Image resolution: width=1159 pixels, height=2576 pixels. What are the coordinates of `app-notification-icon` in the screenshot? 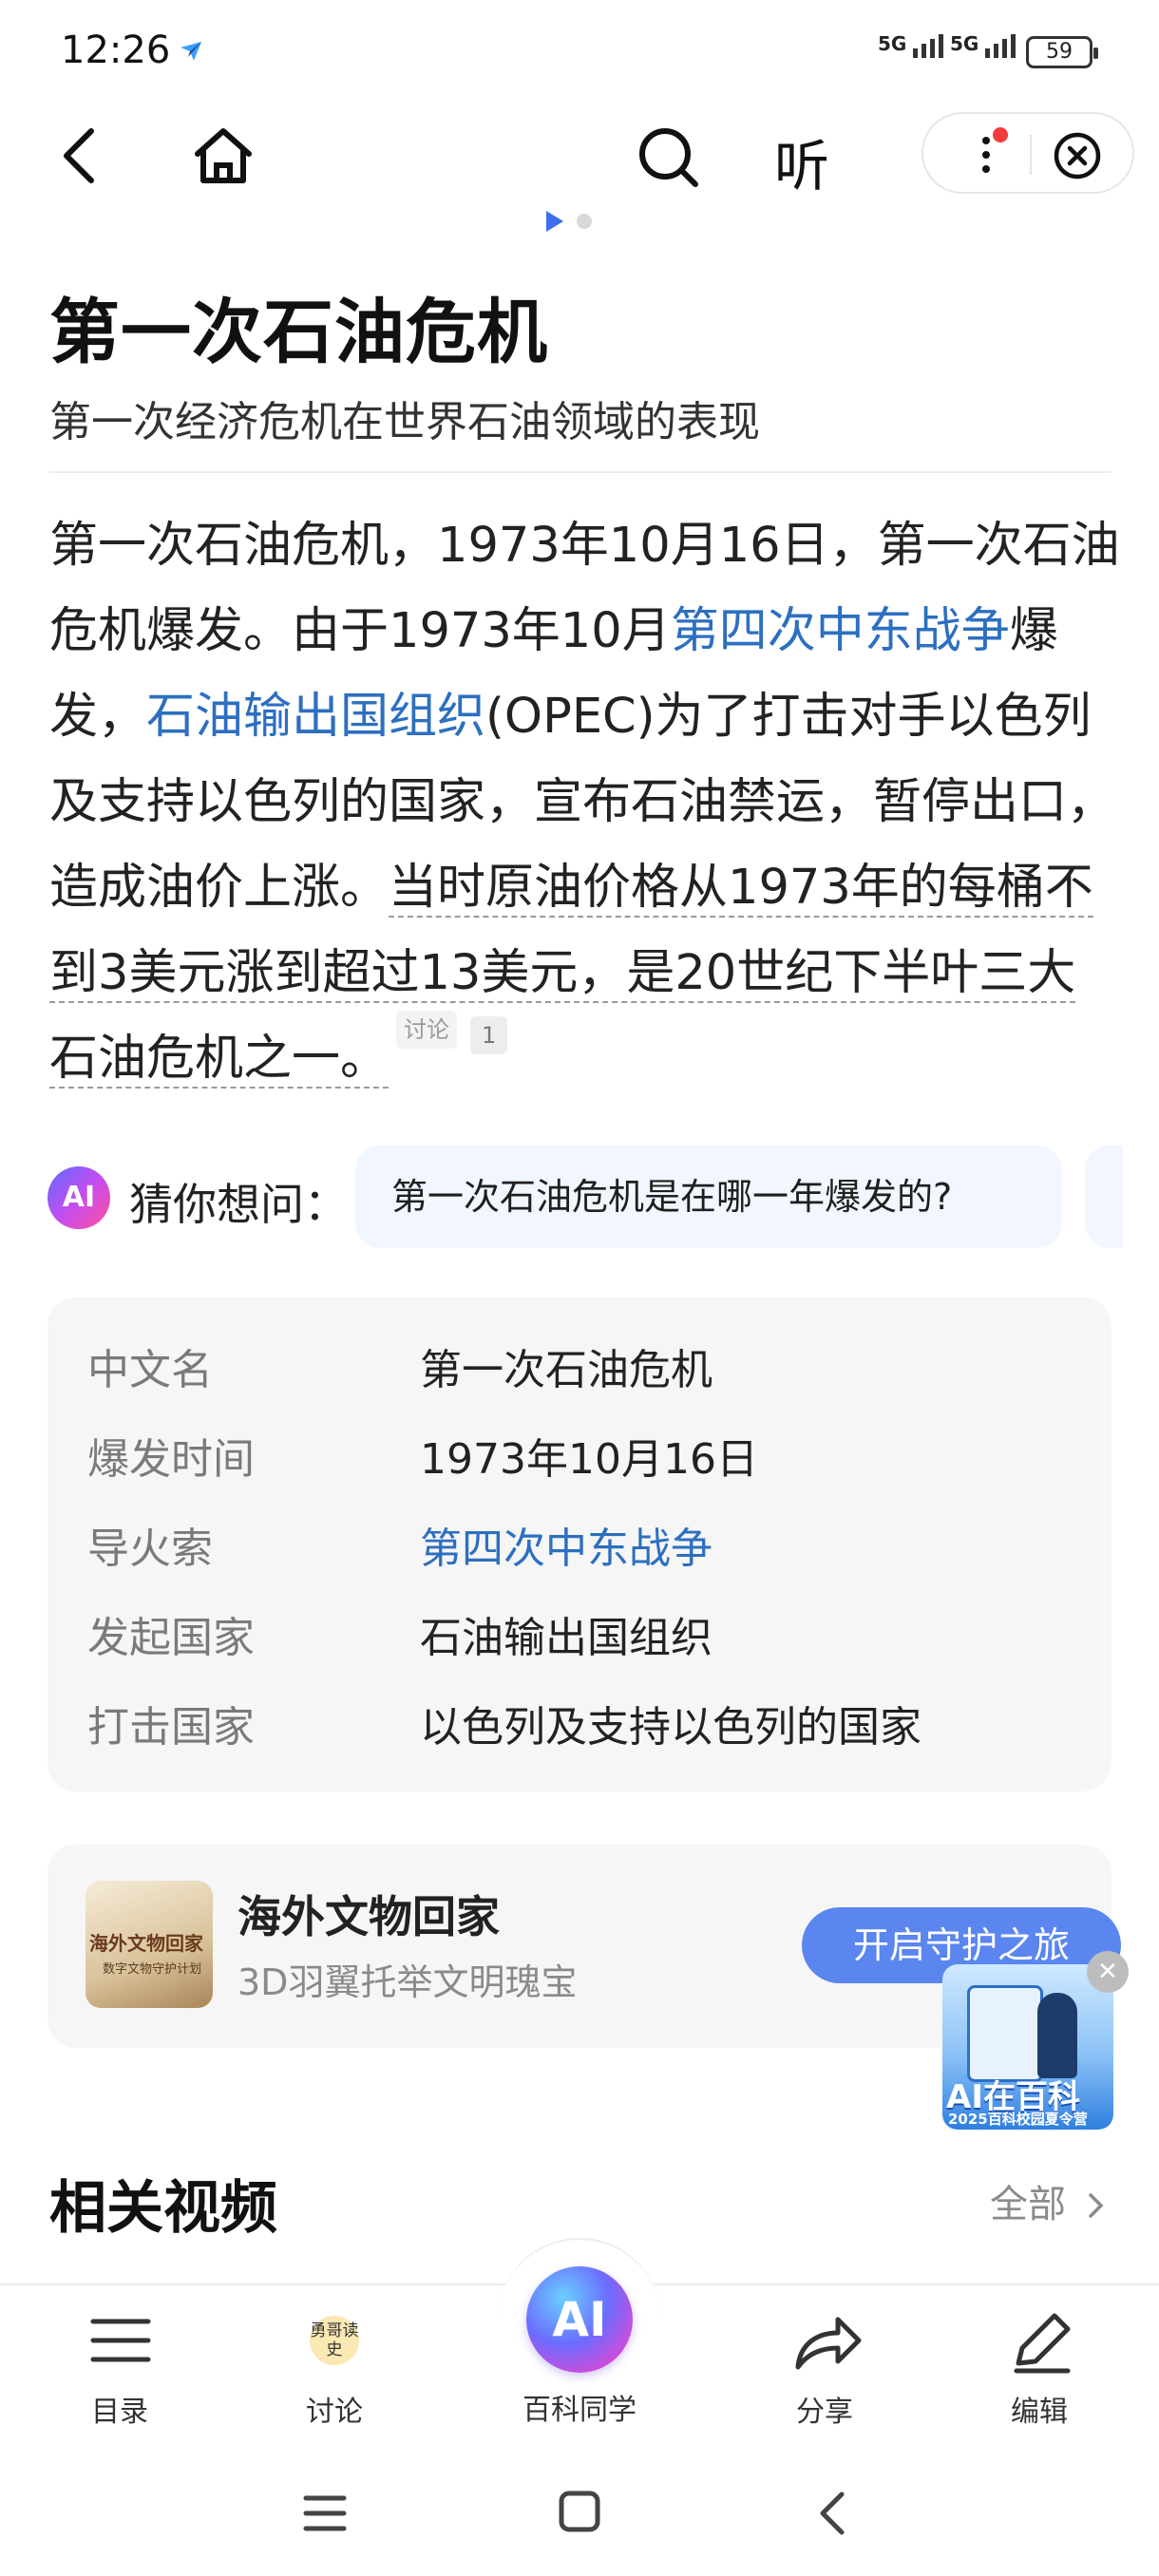 It's located at (190, 51).